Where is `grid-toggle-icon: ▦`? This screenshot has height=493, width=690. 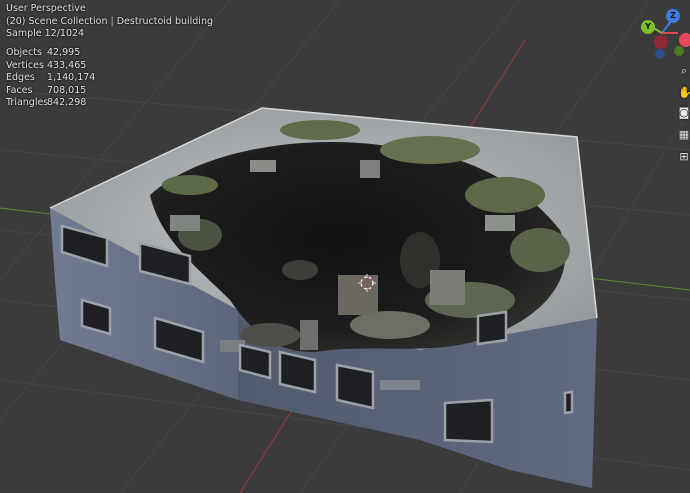
grid-toggle-icon: ▦ is located at coordinates (684, 135).